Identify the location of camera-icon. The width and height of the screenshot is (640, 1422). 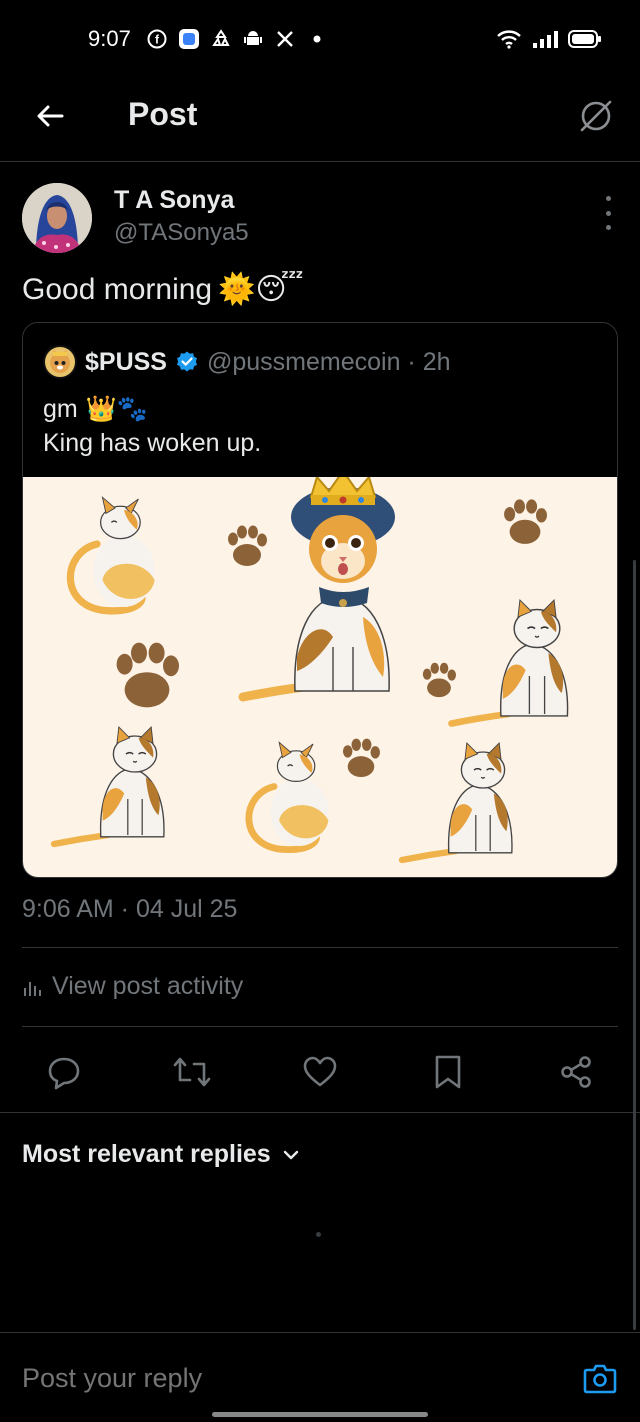
(600, 1379).